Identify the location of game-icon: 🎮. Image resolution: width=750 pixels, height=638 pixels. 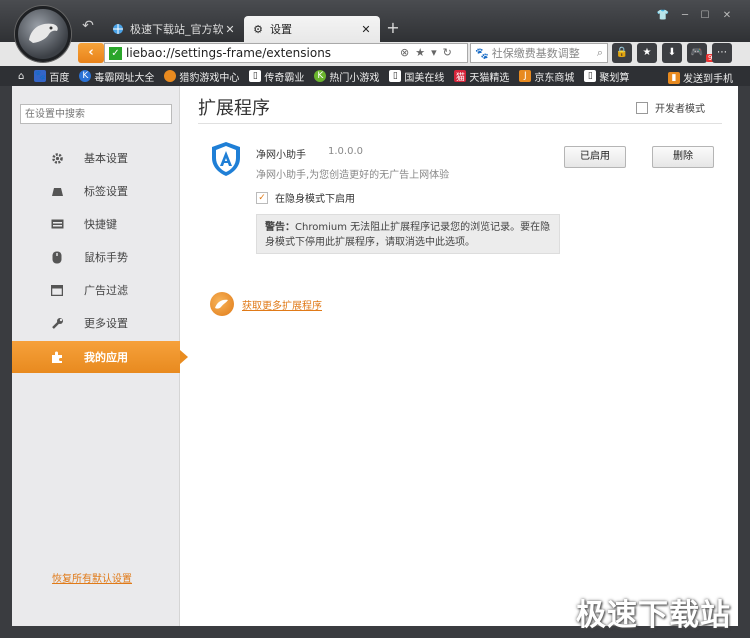
(697, 53).